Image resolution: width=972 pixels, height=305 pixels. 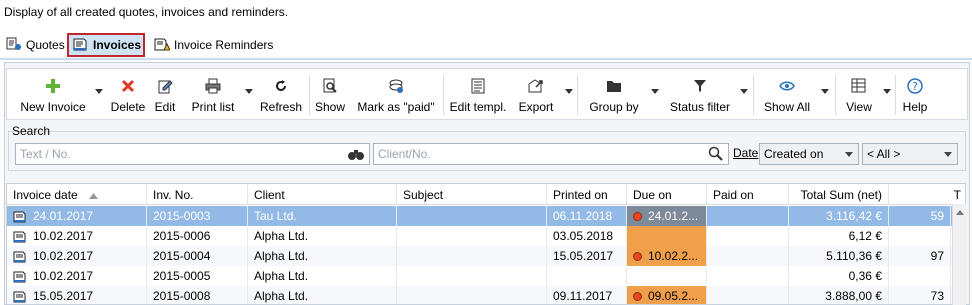 What do you see at coordinates (192, 154) in the screenshot?
I see `text-search-input: Text / No.` at bounding box center [192, 154].